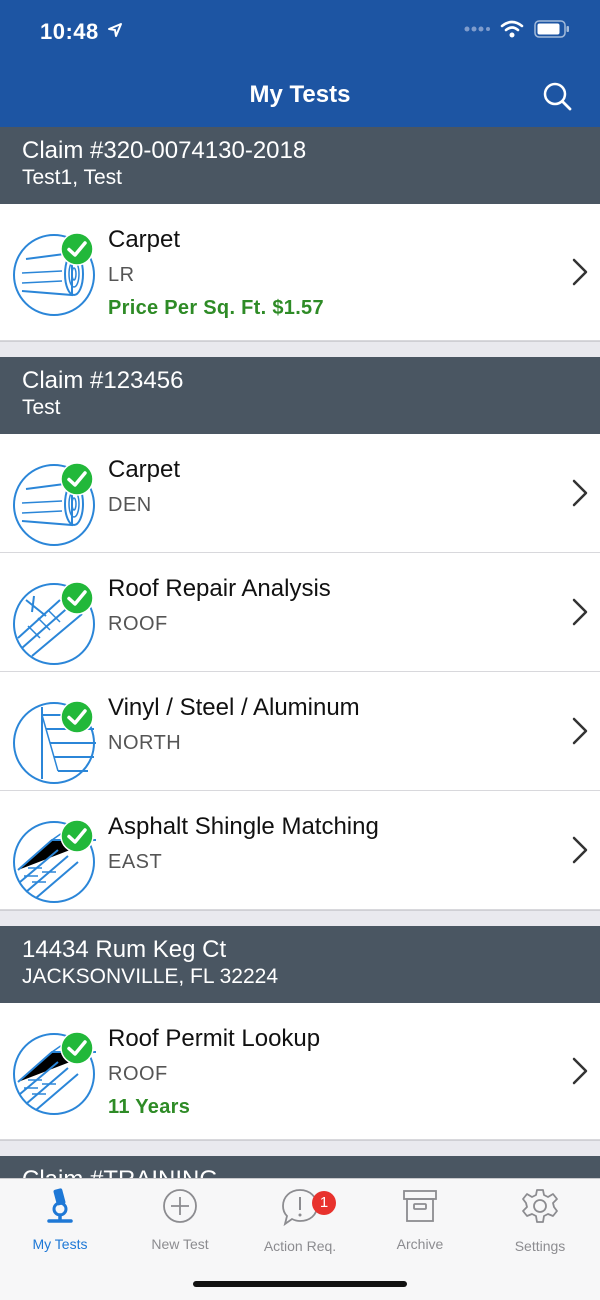 The height and width of the screenshot is (1300, 600). Describe the element at coordinates (69, 31) in the screenshot. I see `status-time: 10:48` at that location.